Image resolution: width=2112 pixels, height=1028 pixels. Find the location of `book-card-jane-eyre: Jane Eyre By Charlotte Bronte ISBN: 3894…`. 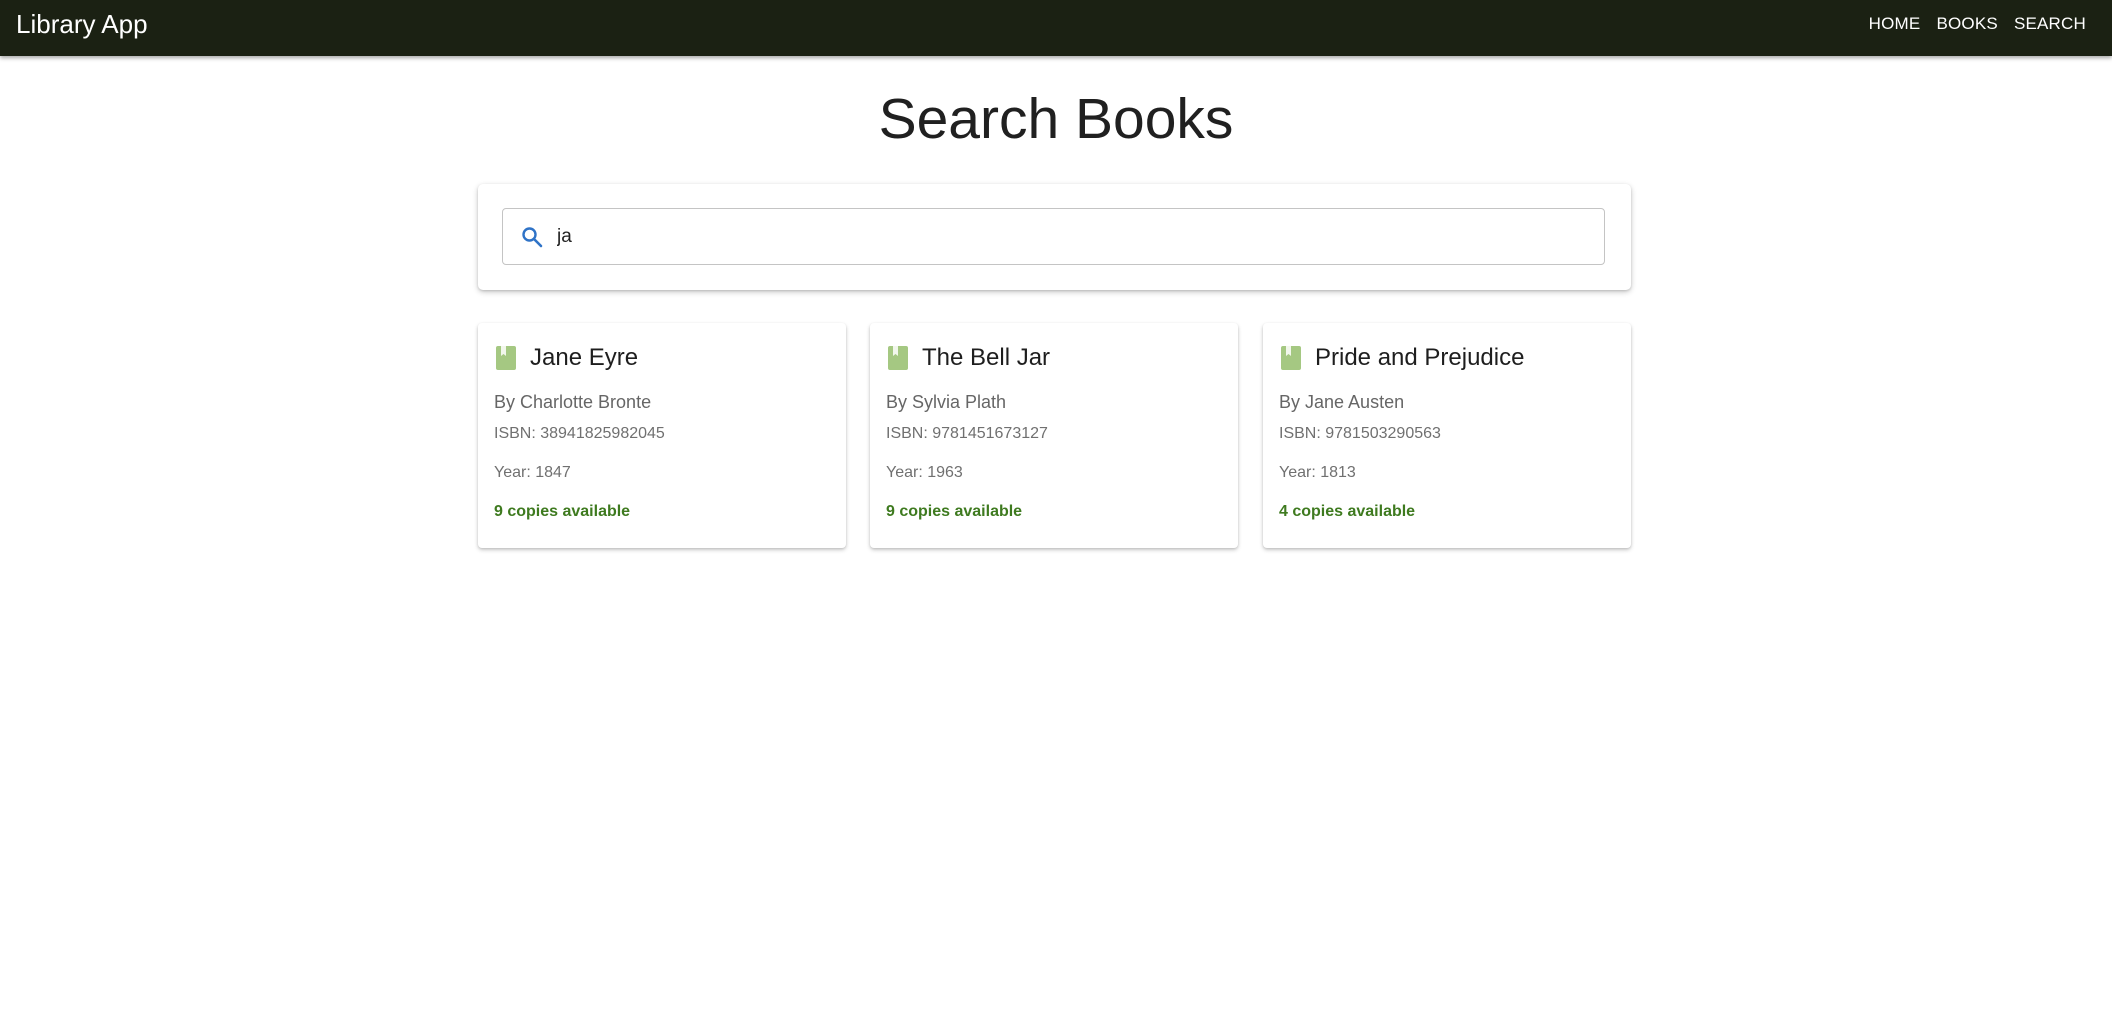

book-card-jane-eyre: Jane Eyre By Charlotte Bronte ISBN: 3894… is located at coordinates (662, 435).